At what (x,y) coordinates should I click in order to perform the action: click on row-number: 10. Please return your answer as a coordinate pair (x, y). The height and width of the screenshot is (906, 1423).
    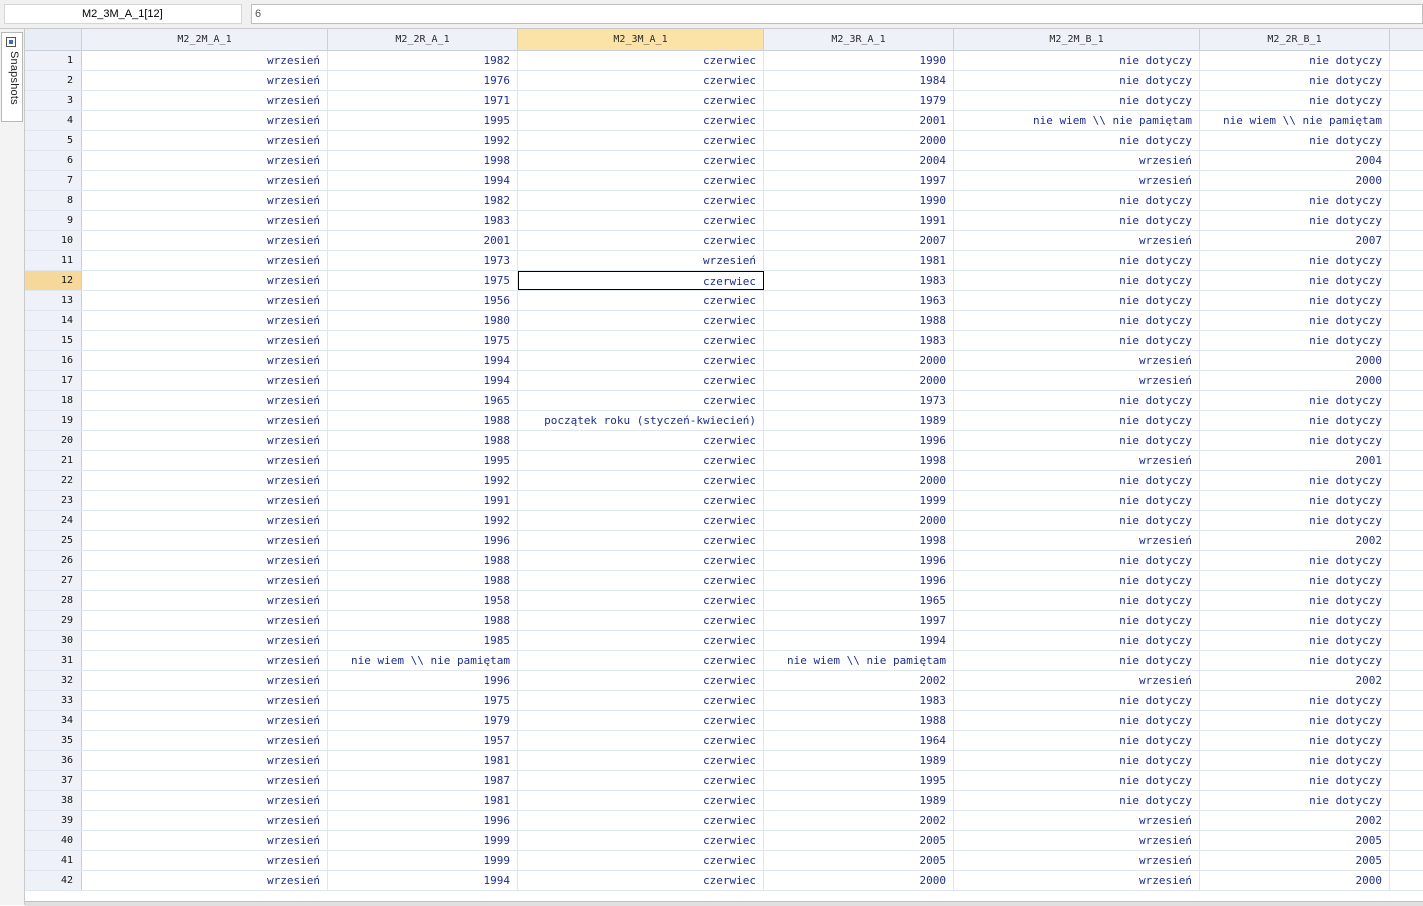
    Looking at the image, I should click on (53, 240).